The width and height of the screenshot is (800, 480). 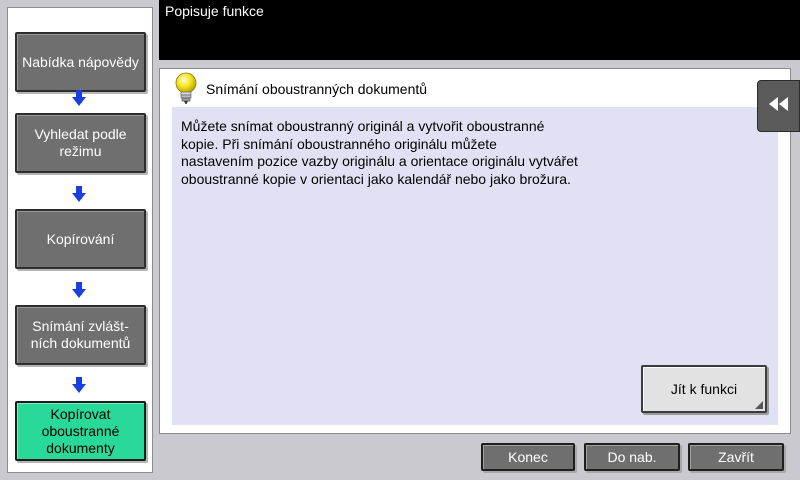 I want to click on label-line: oboustranné, so click(x=80, y=430).